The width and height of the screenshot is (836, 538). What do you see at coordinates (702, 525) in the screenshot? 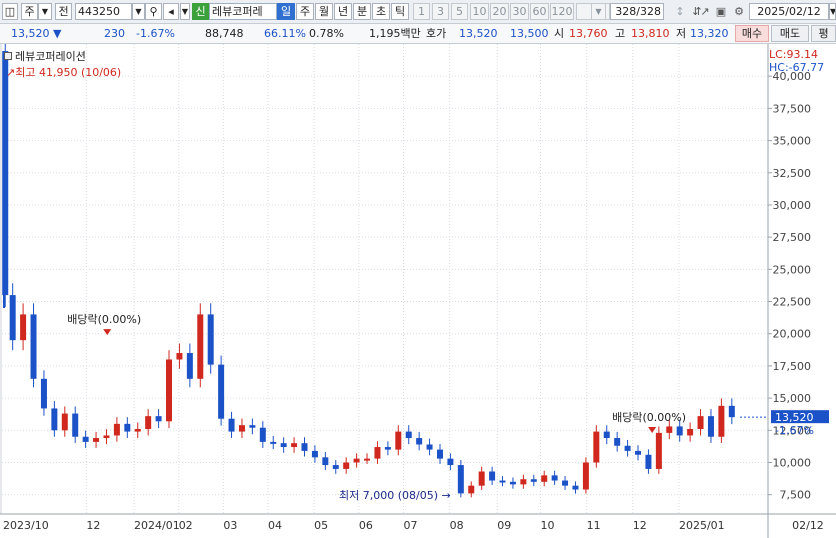
I see `x-tick-label: 2025/01` at bounding box center [702, 525].